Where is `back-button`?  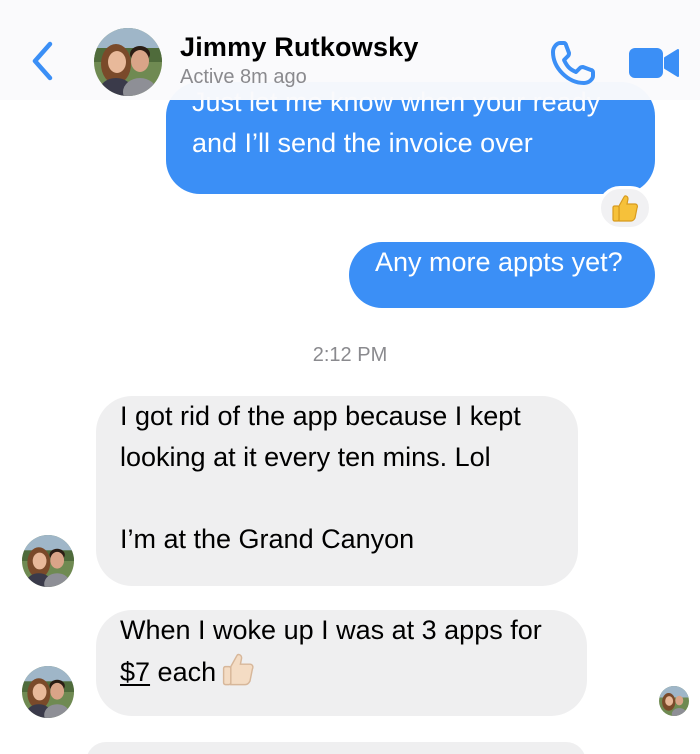
back-button is located at coordinates (46, 61).